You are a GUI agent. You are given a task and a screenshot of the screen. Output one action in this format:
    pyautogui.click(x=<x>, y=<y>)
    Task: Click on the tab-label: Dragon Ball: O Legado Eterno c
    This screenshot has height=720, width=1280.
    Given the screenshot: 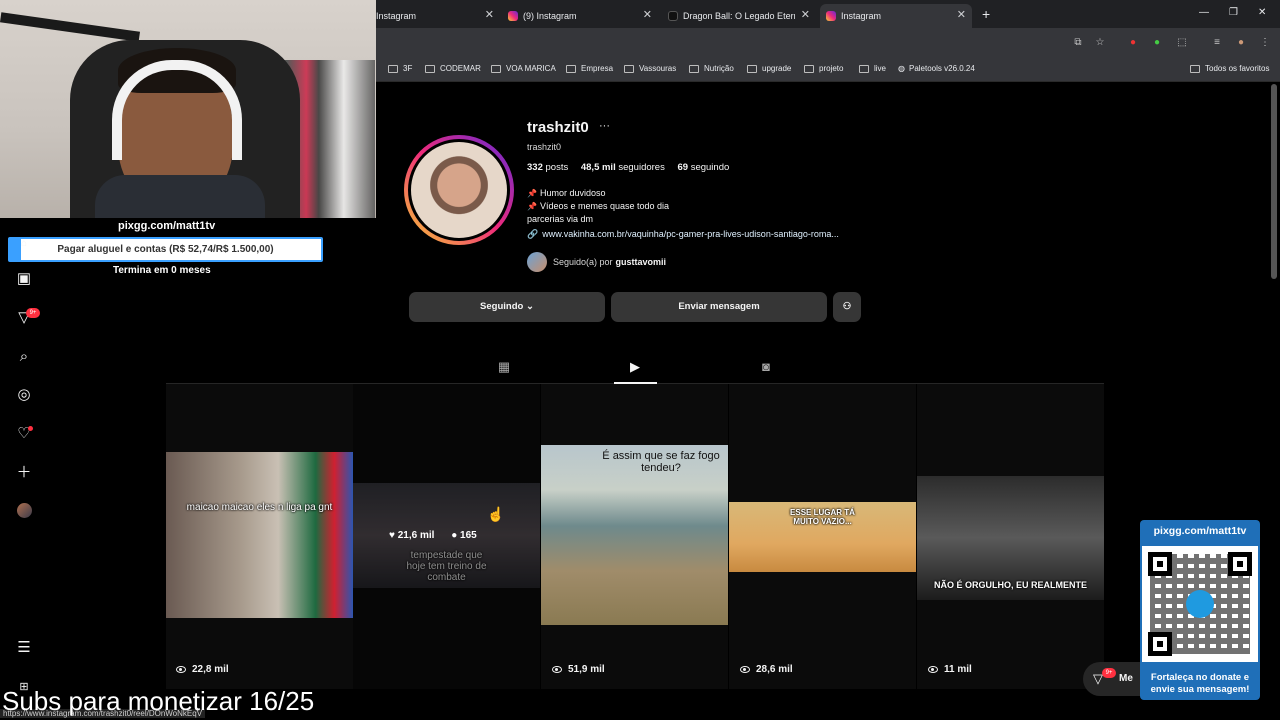 What is the action you would take?
    pyautogui.click(x=739, y=16)
    